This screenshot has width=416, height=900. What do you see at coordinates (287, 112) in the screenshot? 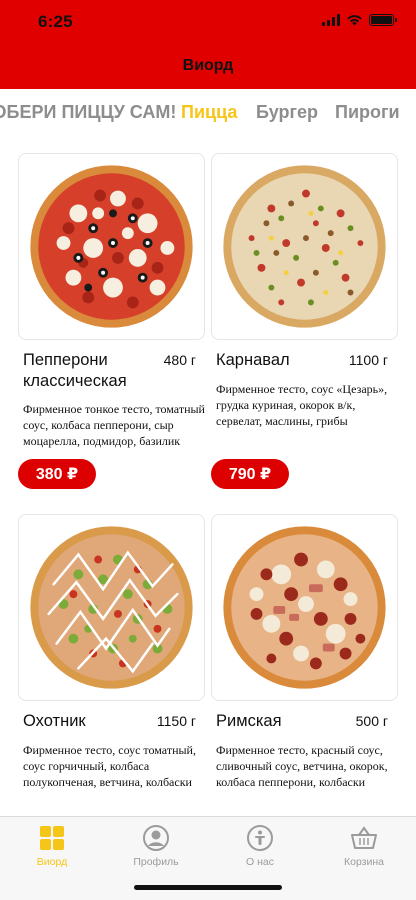
I see `category-tab-burger: Бургер` at bounding box center [287, 112].